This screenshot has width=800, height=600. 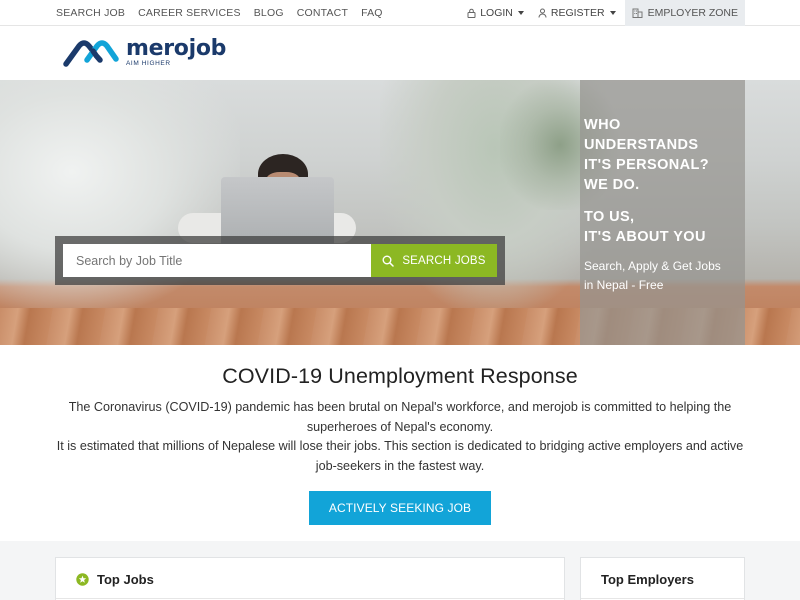 I want to click on hero-headline-line: WE DO., so click(x=612, y=185).